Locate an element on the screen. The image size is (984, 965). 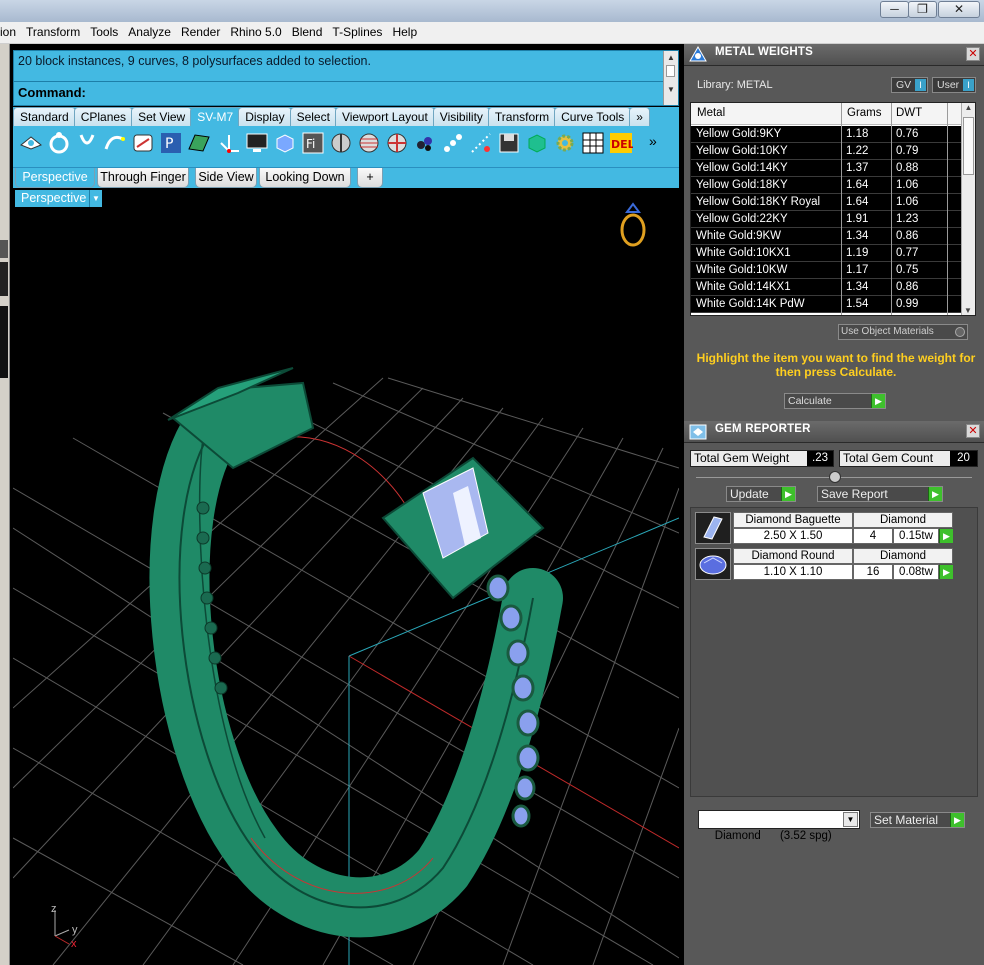
surface-icon is located at coordinates (199, 143).